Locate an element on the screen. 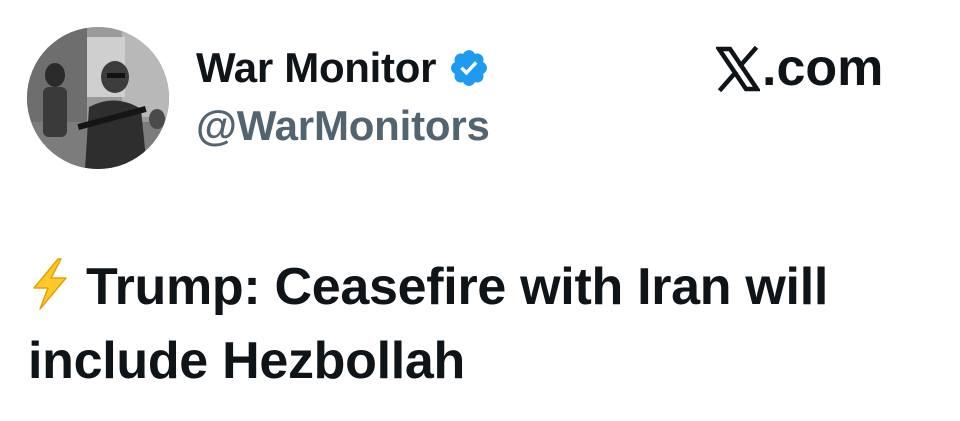 This screenshot has width=960, height=421. brand-watermark: .com is located at coordinates (799, 68).